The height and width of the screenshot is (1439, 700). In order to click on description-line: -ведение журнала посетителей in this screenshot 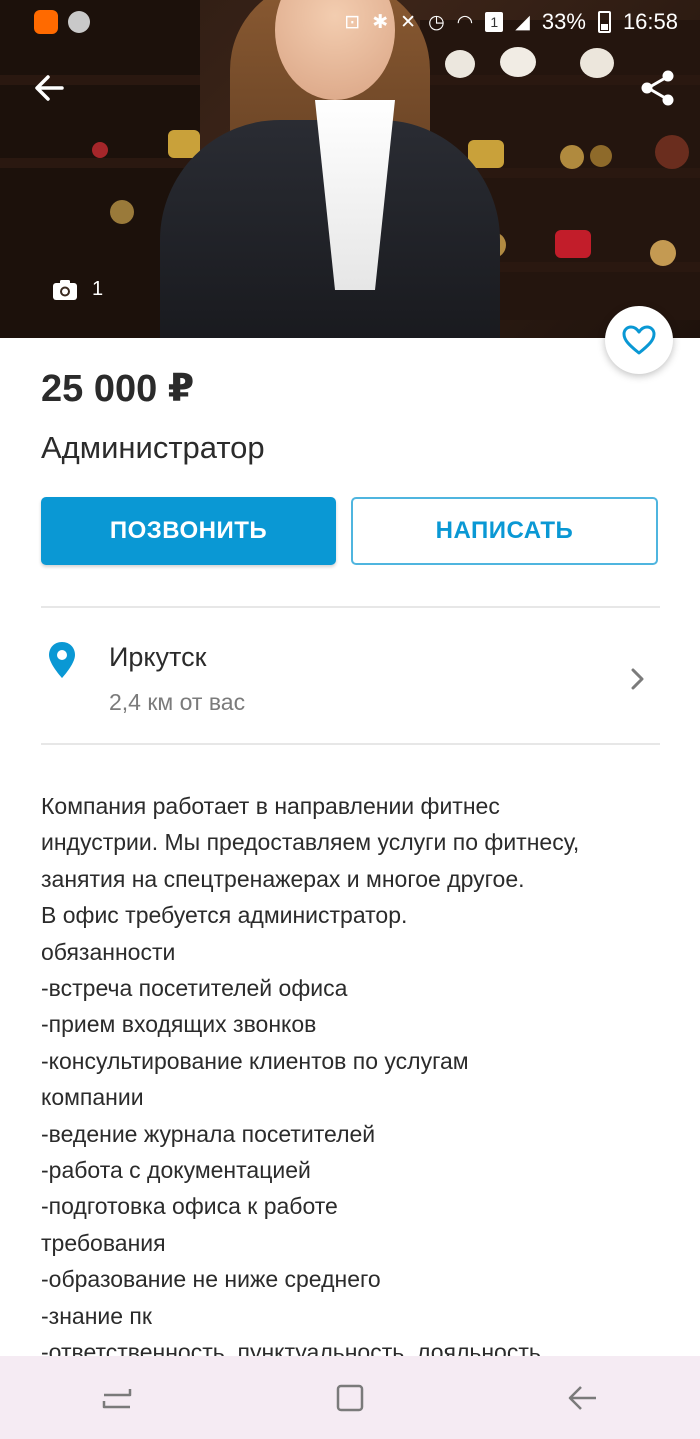, I will do `click(208, 1133)`.